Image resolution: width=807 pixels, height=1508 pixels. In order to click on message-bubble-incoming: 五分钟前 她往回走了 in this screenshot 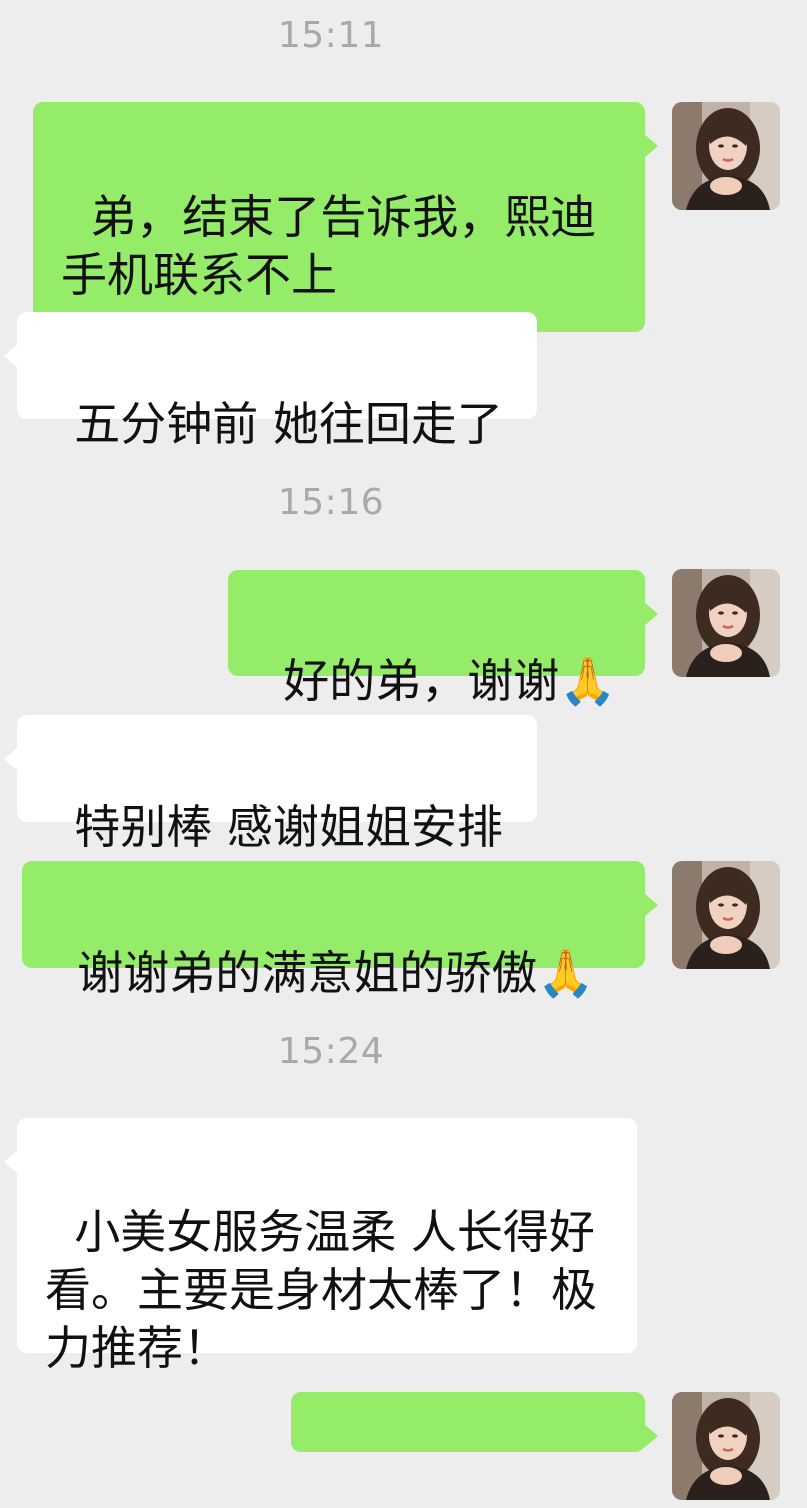, I will do `click(270, 381)`.